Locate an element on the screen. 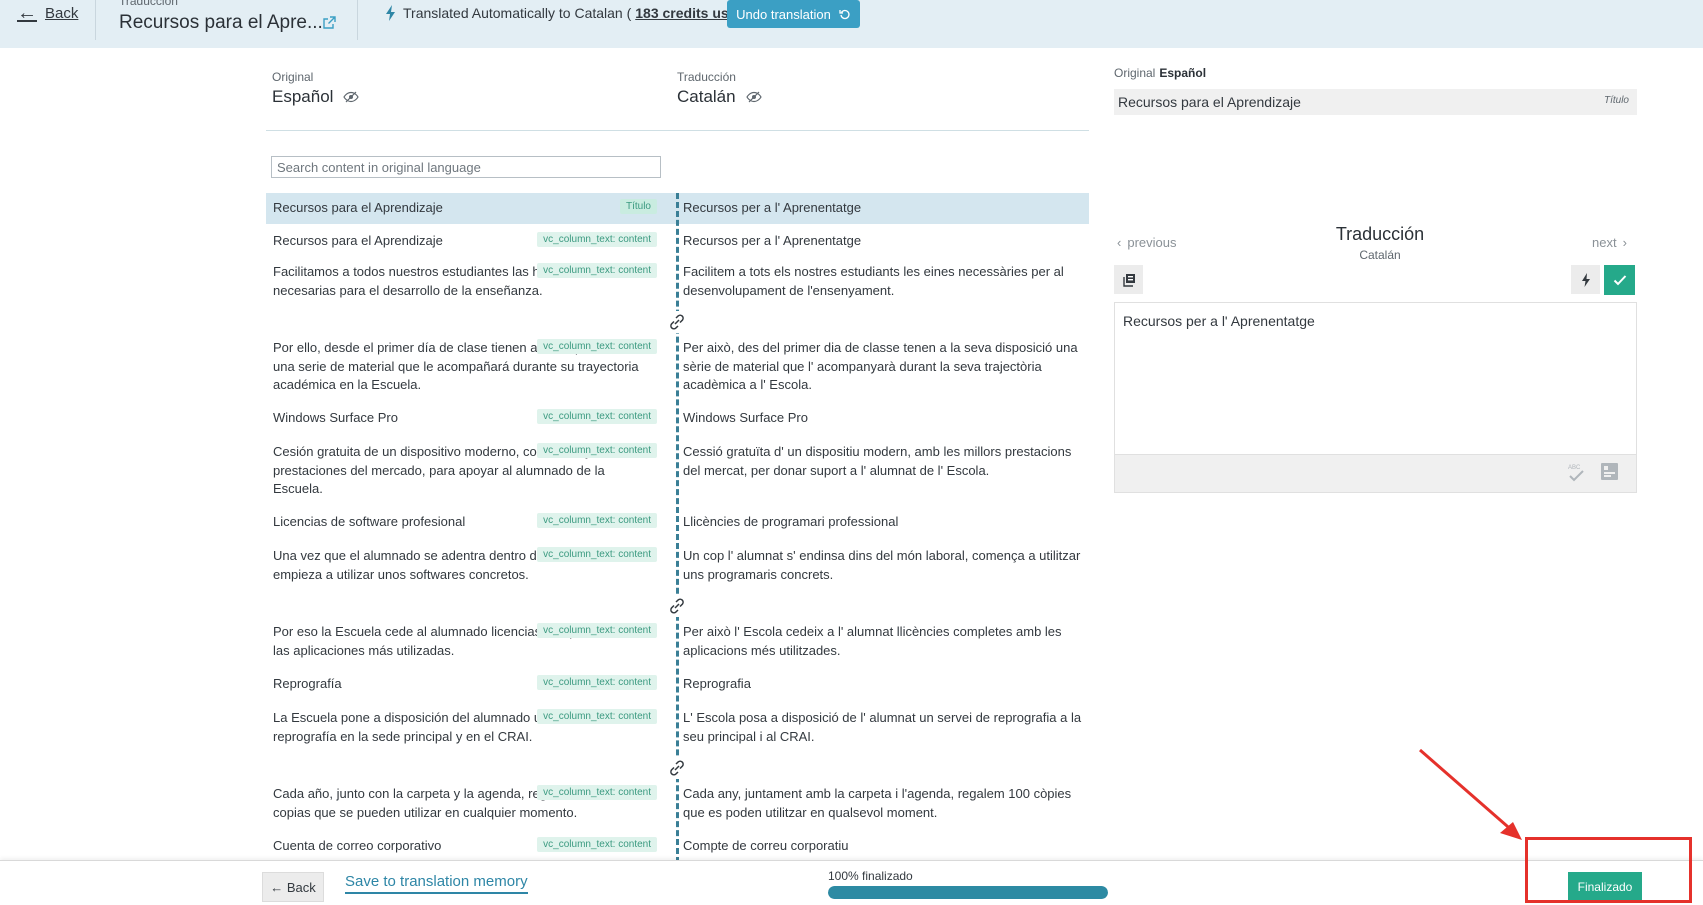  editor-original-tag: Título is located at coordinates (1616, 100).